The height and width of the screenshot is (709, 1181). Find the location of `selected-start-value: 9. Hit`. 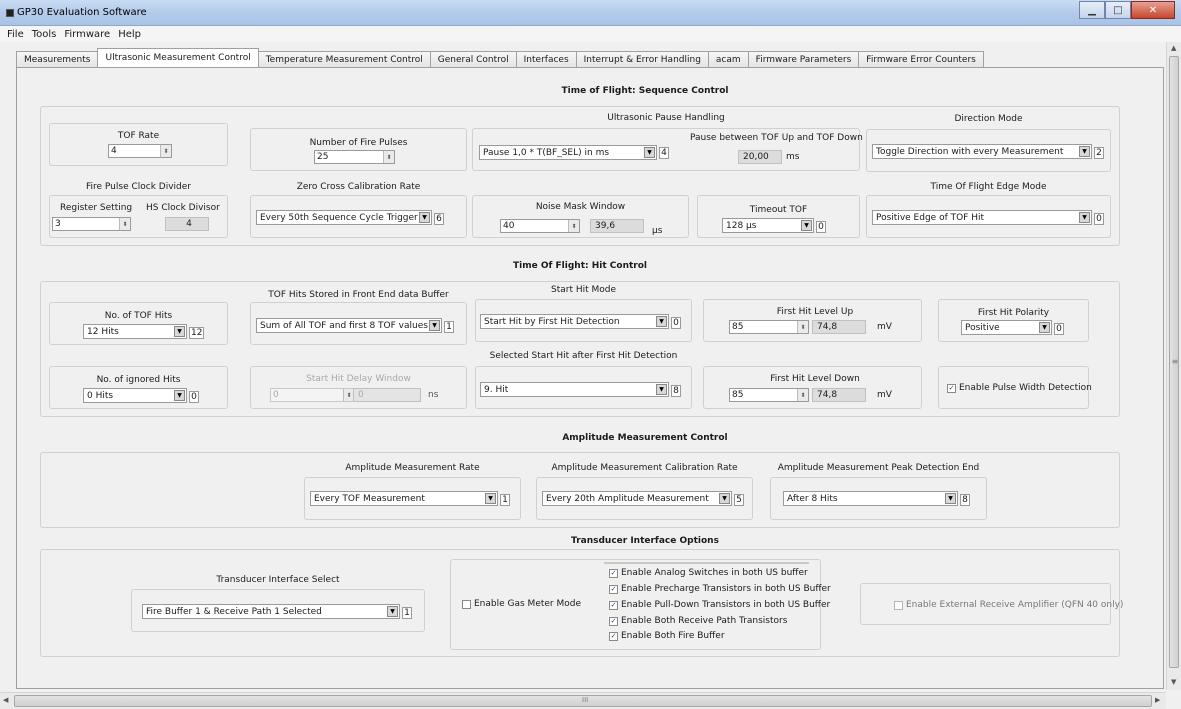

selected-start-value: 9. Hit is located at coordinates (496, 389).